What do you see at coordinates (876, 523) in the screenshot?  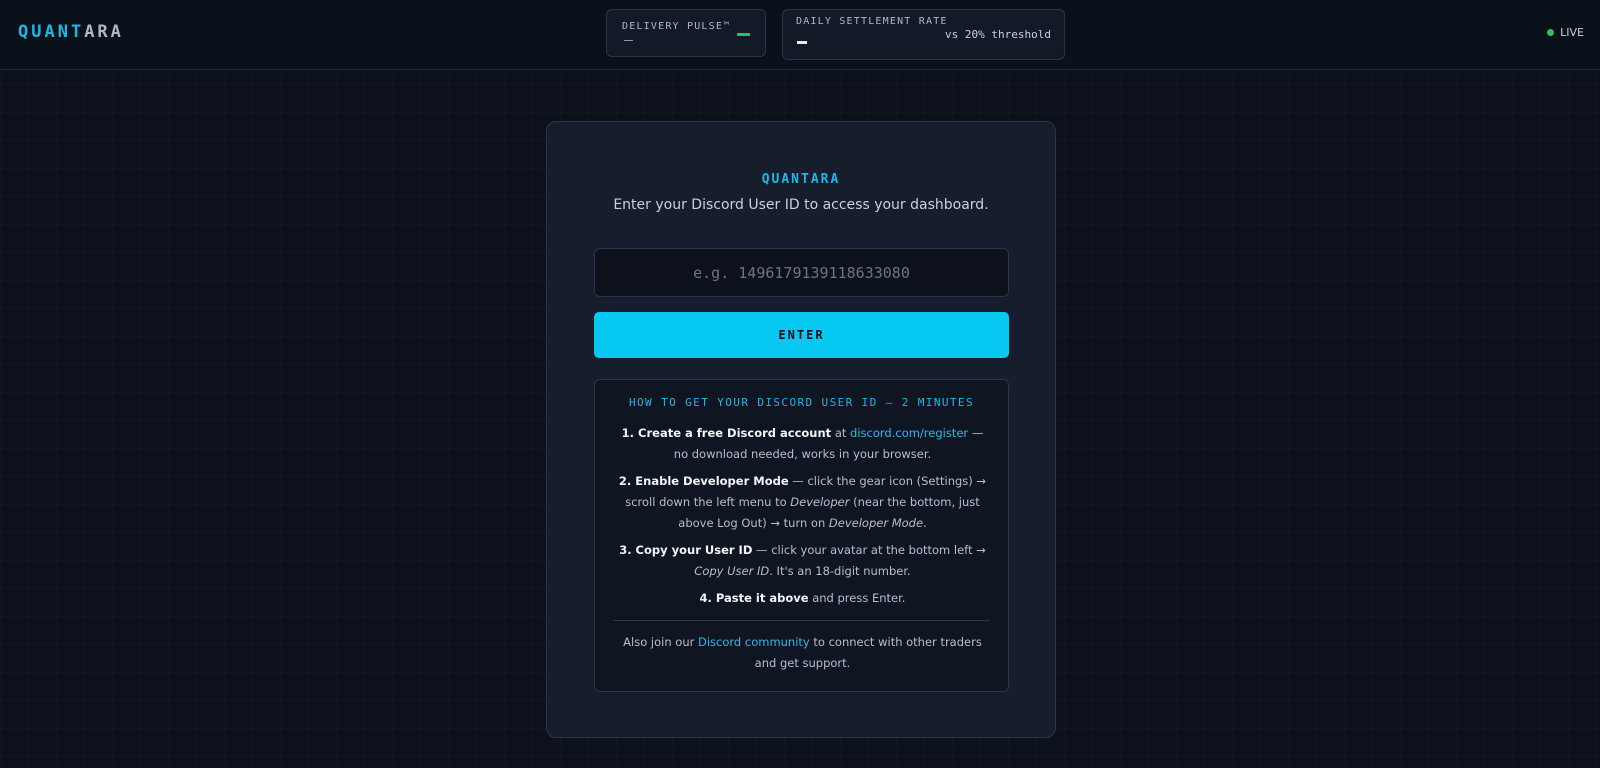 I see `step-2-developer-mode: Developer Mode` at bounding box center [876, 523].